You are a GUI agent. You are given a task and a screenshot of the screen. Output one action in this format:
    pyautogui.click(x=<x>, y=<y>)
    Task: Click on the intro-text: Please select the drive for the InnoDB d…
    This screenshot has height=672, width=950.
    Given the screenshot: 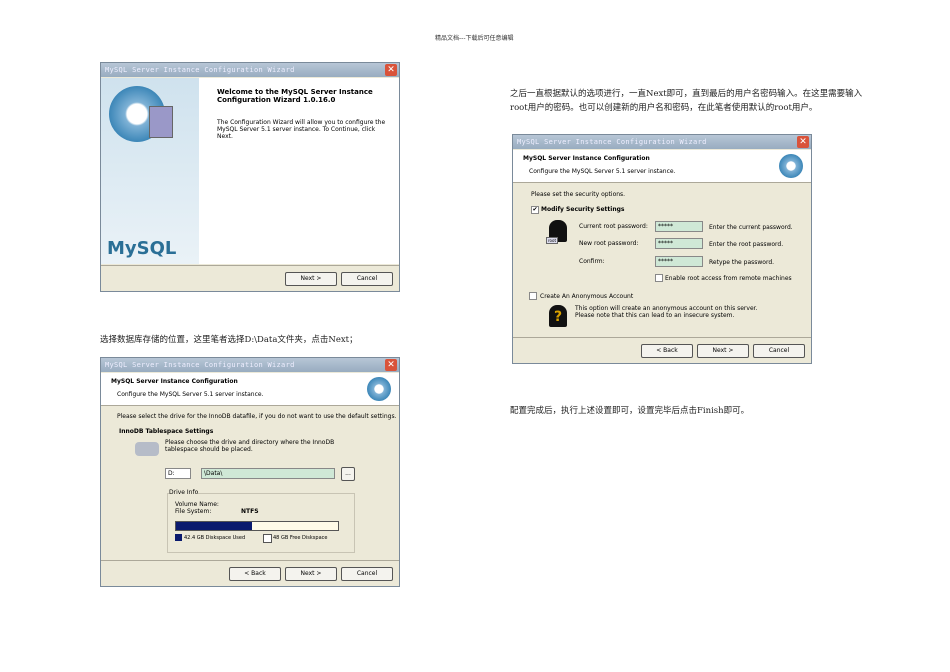 What is the action you would take?
    pyautogui.click(x=257, y=416)
    